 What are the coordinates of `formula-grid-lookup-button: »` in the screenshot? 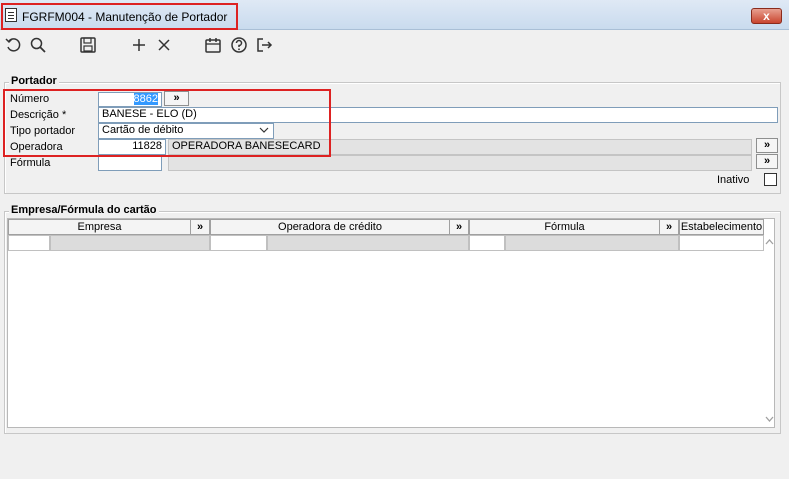 It's located at (669, 227).